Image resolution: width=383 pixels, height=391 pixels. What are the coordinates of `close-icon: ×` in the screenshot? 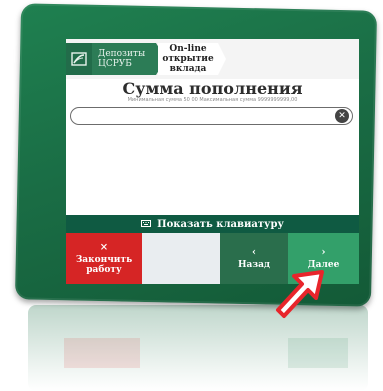 It's located at (104, 247).